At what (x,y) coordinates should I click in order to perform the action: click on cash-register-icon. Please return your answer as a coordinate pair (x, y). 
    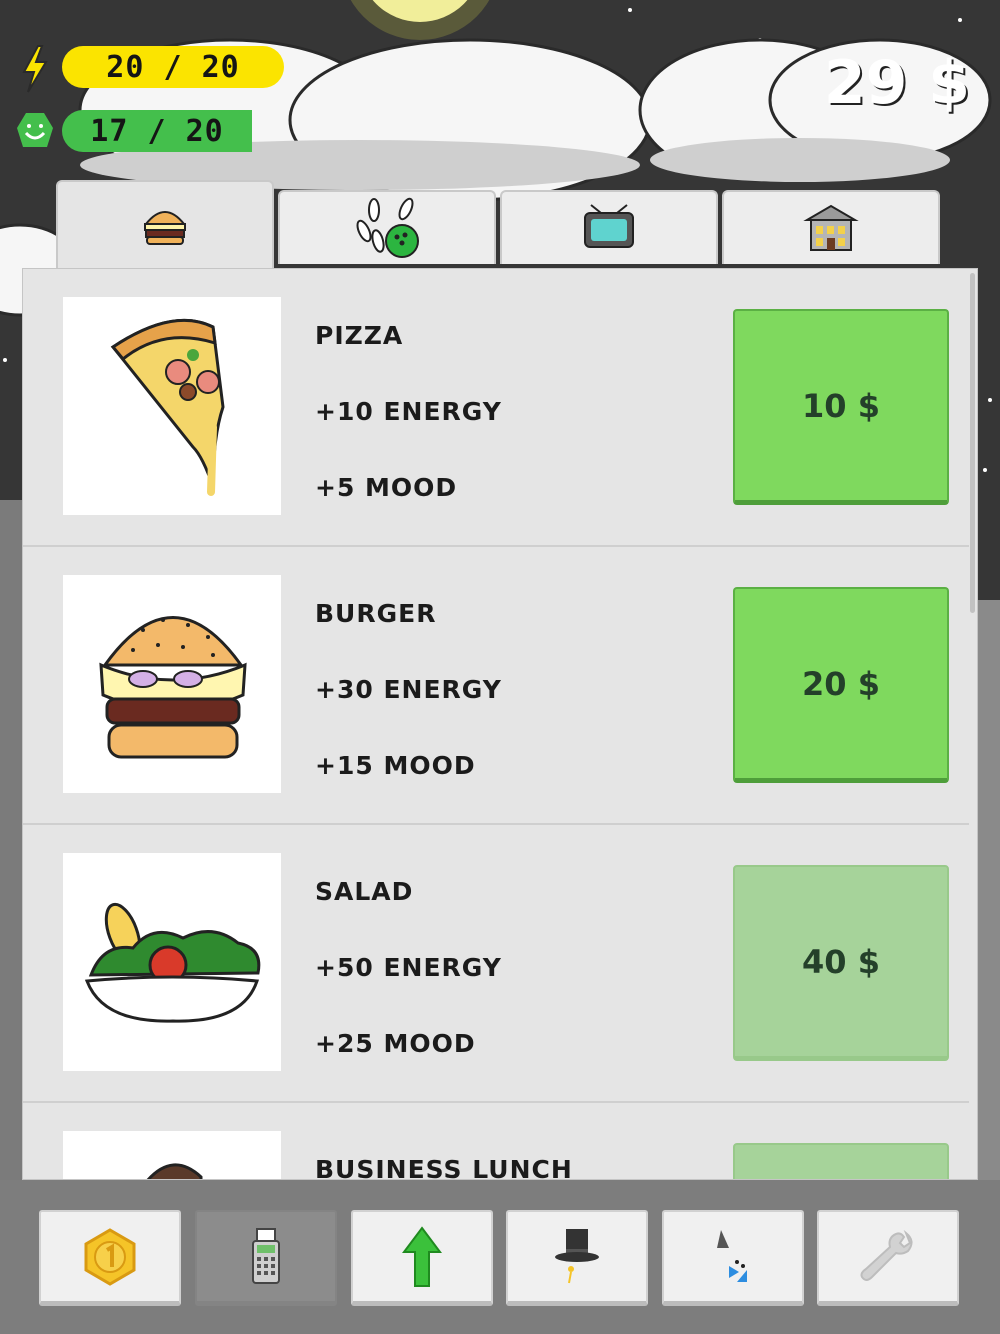
    Looking at the image, I should click on (266, 1255).